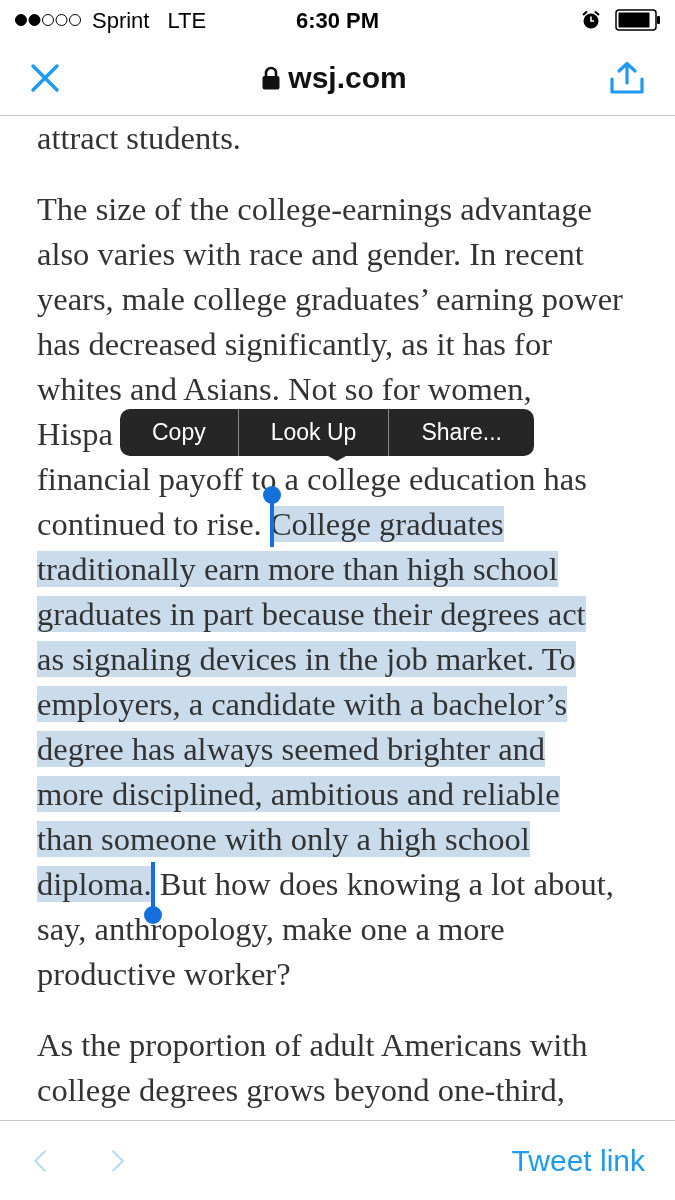  I want to click on status-time: 6:30 PM, so click(337, 20).